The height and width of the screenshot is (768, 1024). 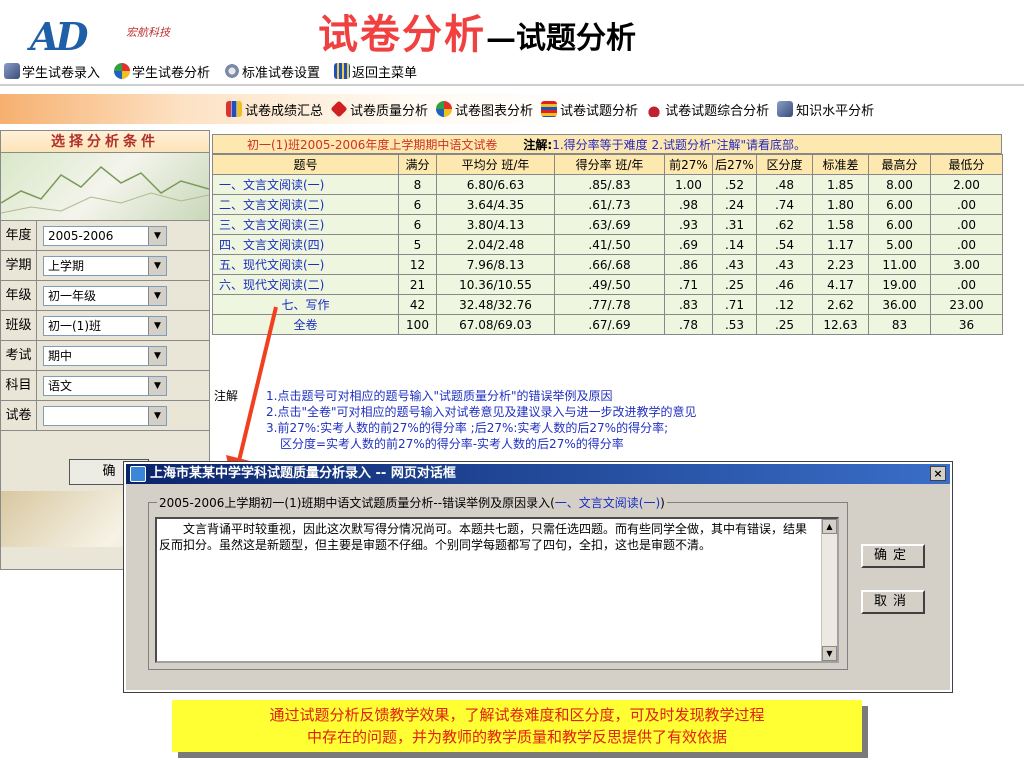 What do you see at coordinates (305, 244) in the screenshot?
I see `question-link: 四、文言文阅读(四)` at bounding box center [305, 244].